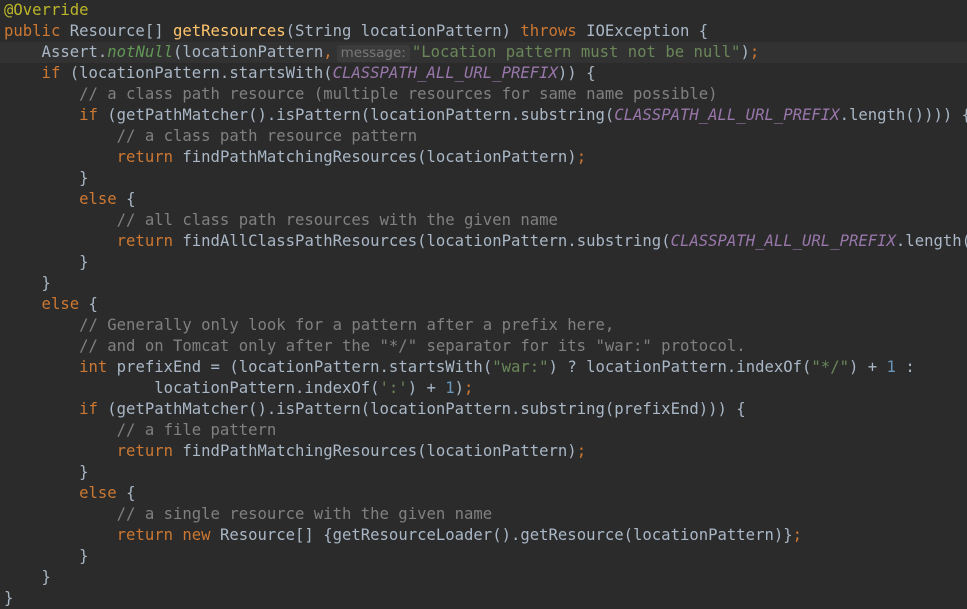 The width and height of the screenshot is (967, 609). Describe the element at coordinates (520, 367) in the screenshot. I see `code-token: "war:"` at that location.